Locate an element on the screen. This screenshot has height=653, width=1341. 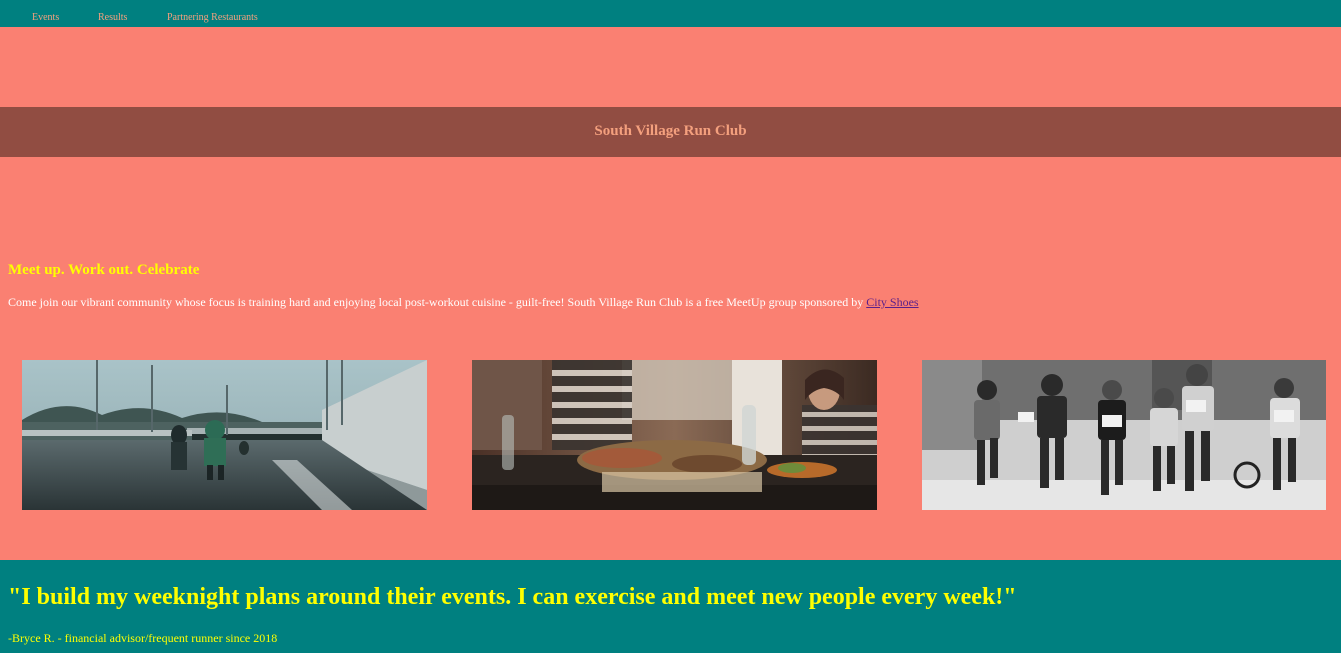
top-nav-bar: Events Results Partnering Restaurants is located at coordinates (670, 13).